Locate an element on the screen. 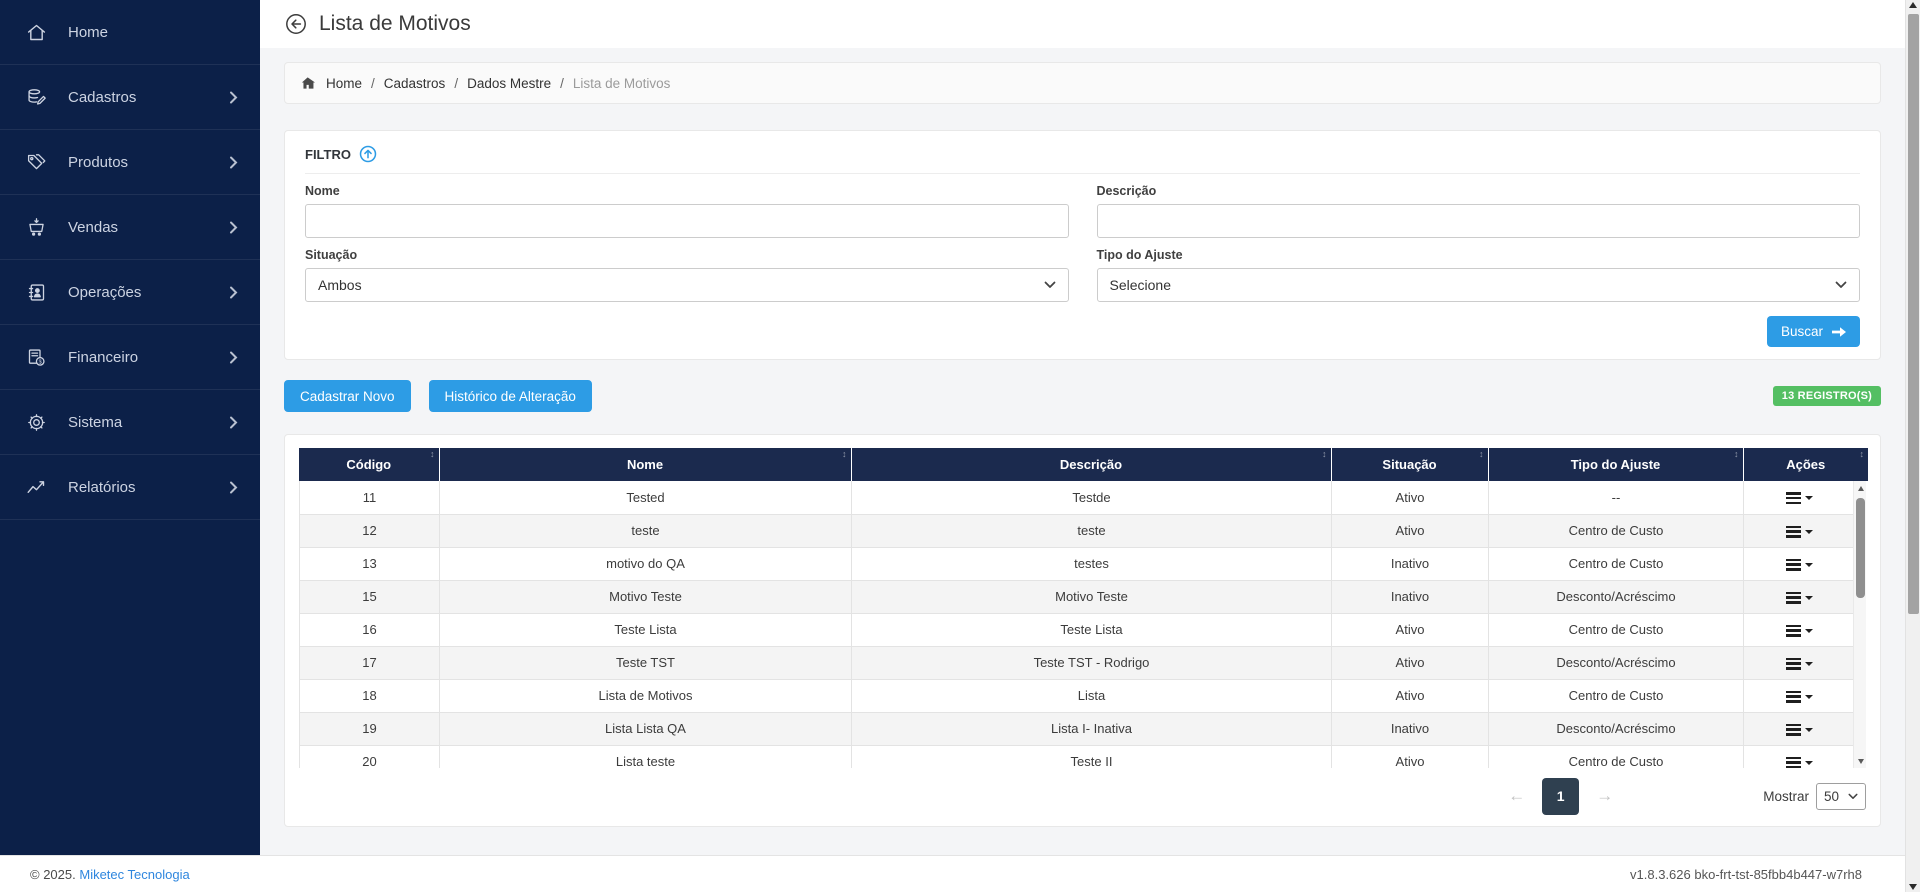 The width and height of the screenshot is (1920, 892). field-tipo-ajuste: Tipo do Ajuste Selecione is located at coordinates (1478, 275).